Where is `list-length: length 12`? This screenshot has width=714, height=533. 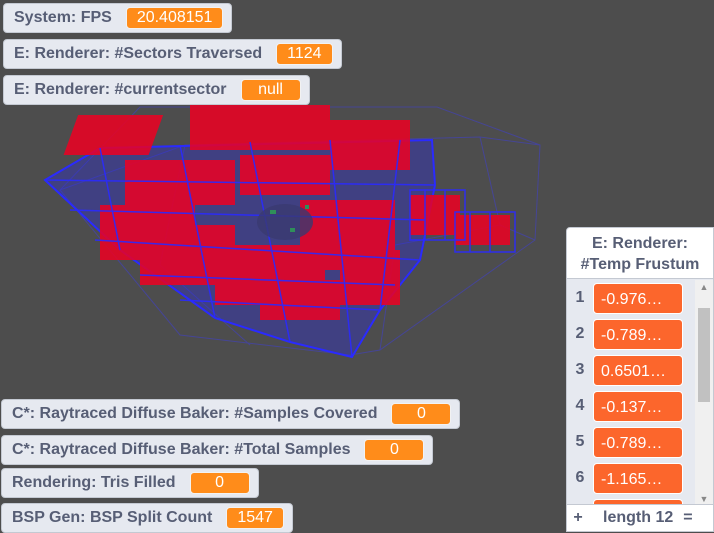 list-length: length 12 is located at coordinates (638, 517).